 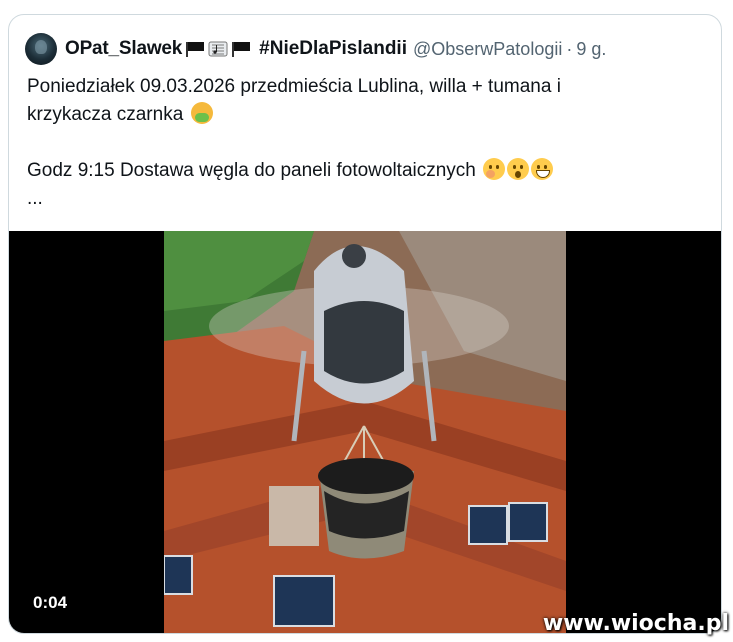 What do you see at coordinates (123, 49) in the screenshot?
I see `author-display-name: OPat_Slawek` at bounding box center [123, 49].